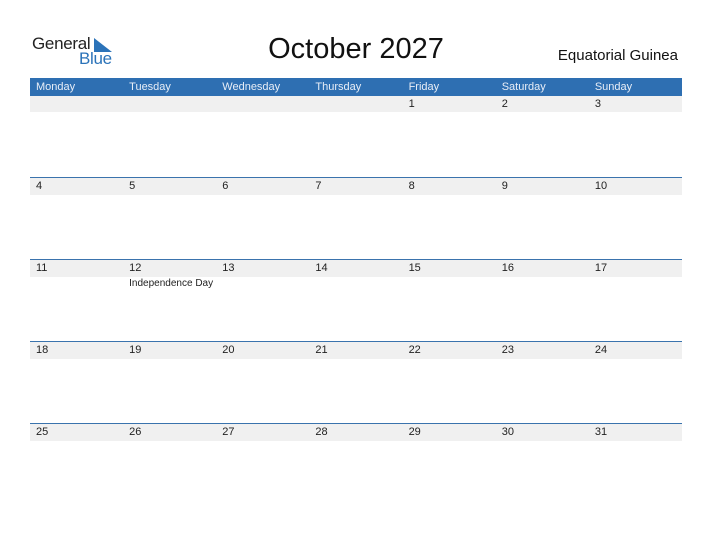 The width and height of the screenshot is (712, 550). What do you see at coordinates (262, 432) in the screenshot?
I see `day-cell: 27` at bounding box center [262, 432].